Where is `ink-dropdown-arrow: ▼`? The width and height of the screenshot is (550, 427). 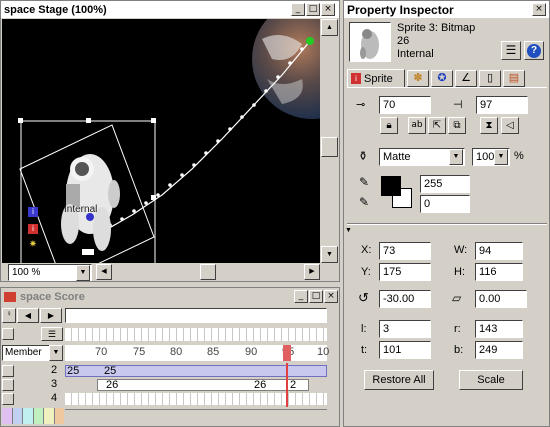 ink-dropdown-arrow: ▼ is located at coordinates (456, 157).